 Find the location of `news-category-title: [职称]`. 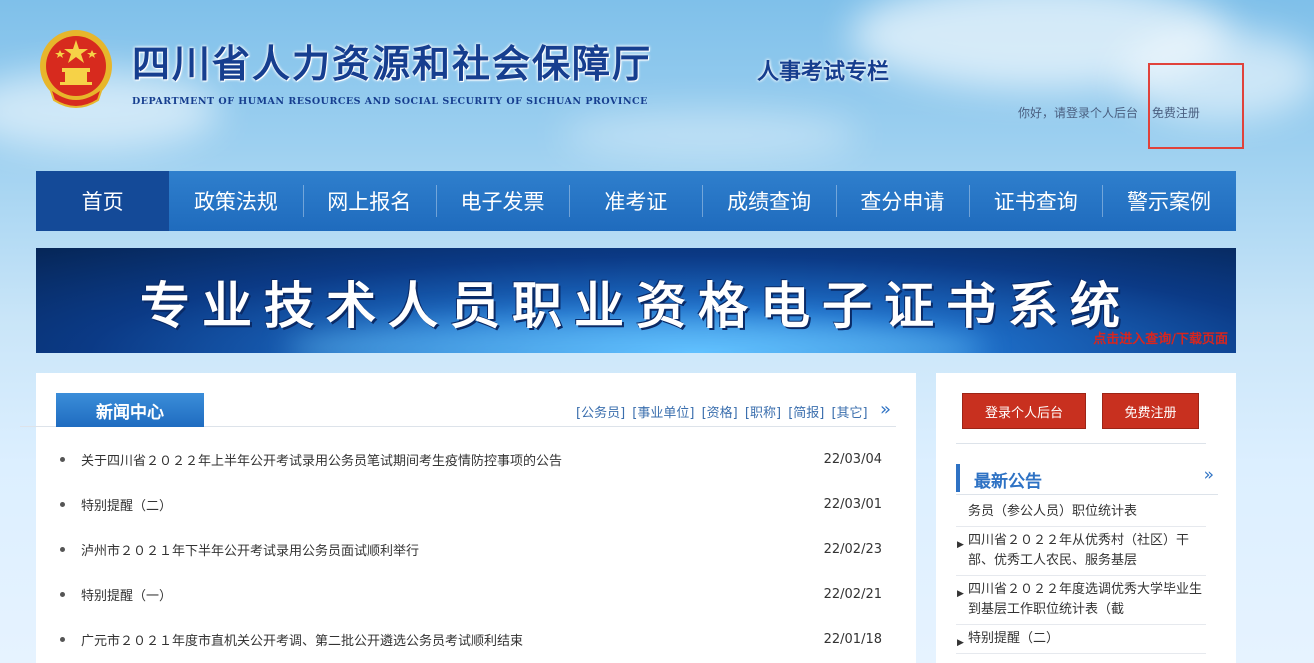

news-category-title: [职称] is located at coordinates (763, 413).